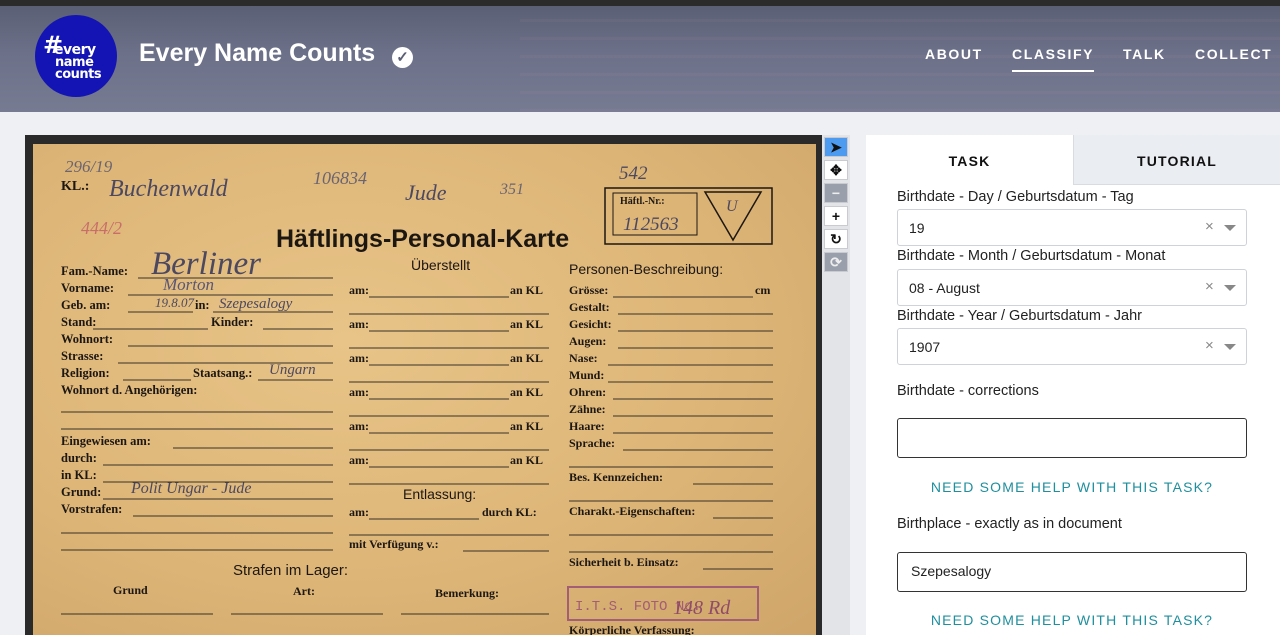 This screenshot has height=635, width=1280. Describe the element at coordinates (583, 358) in the screenshot. I see `nase-label: Nase:` at that location.